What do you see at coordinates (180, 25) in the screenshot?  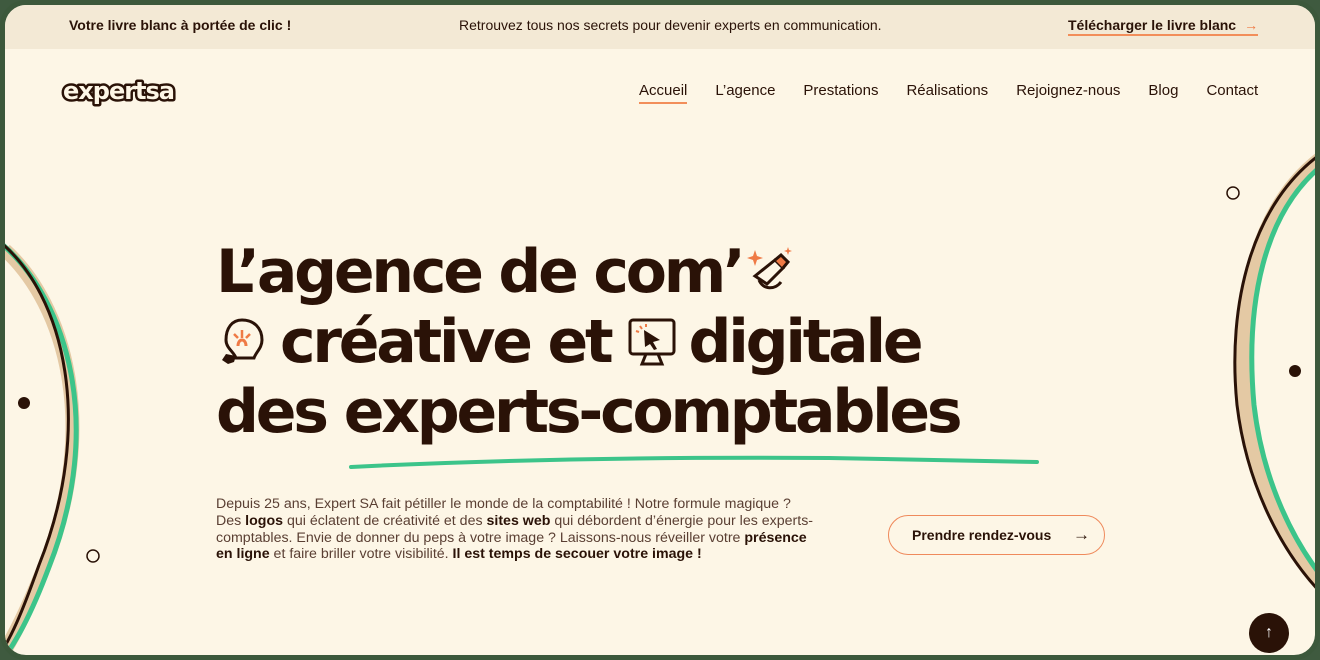 I see `promo-text: Votre livre blanc à portée de clic !` at bounding box center [180, 25].